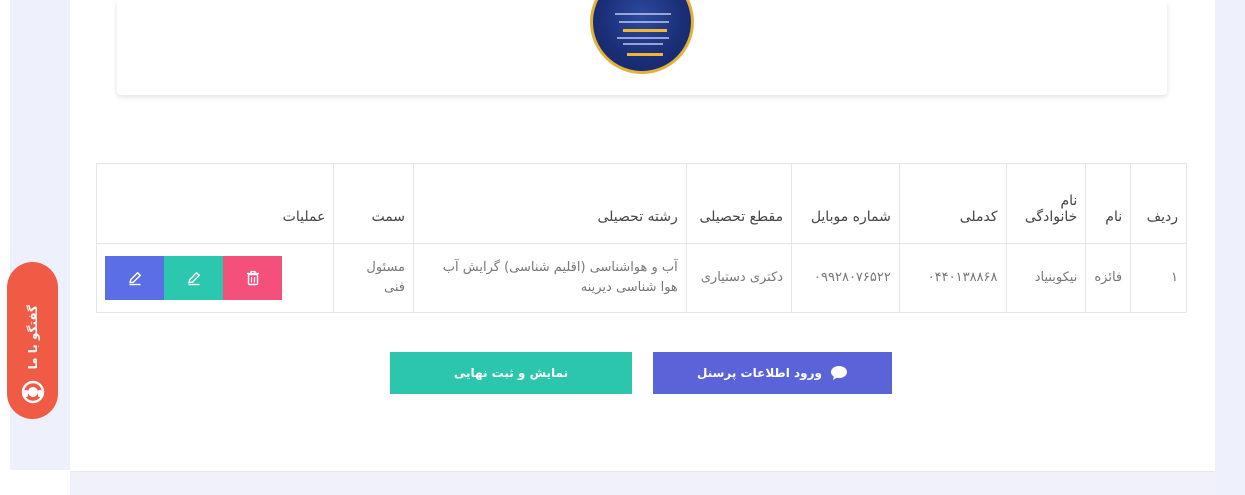 Image resolution: width=1245 pixels, height=495 pixels. What do you see at coordinates (1046, 203) in the screenshot?
I see `header-family: نام خانوادگی` at bounding box center [1046, 203].